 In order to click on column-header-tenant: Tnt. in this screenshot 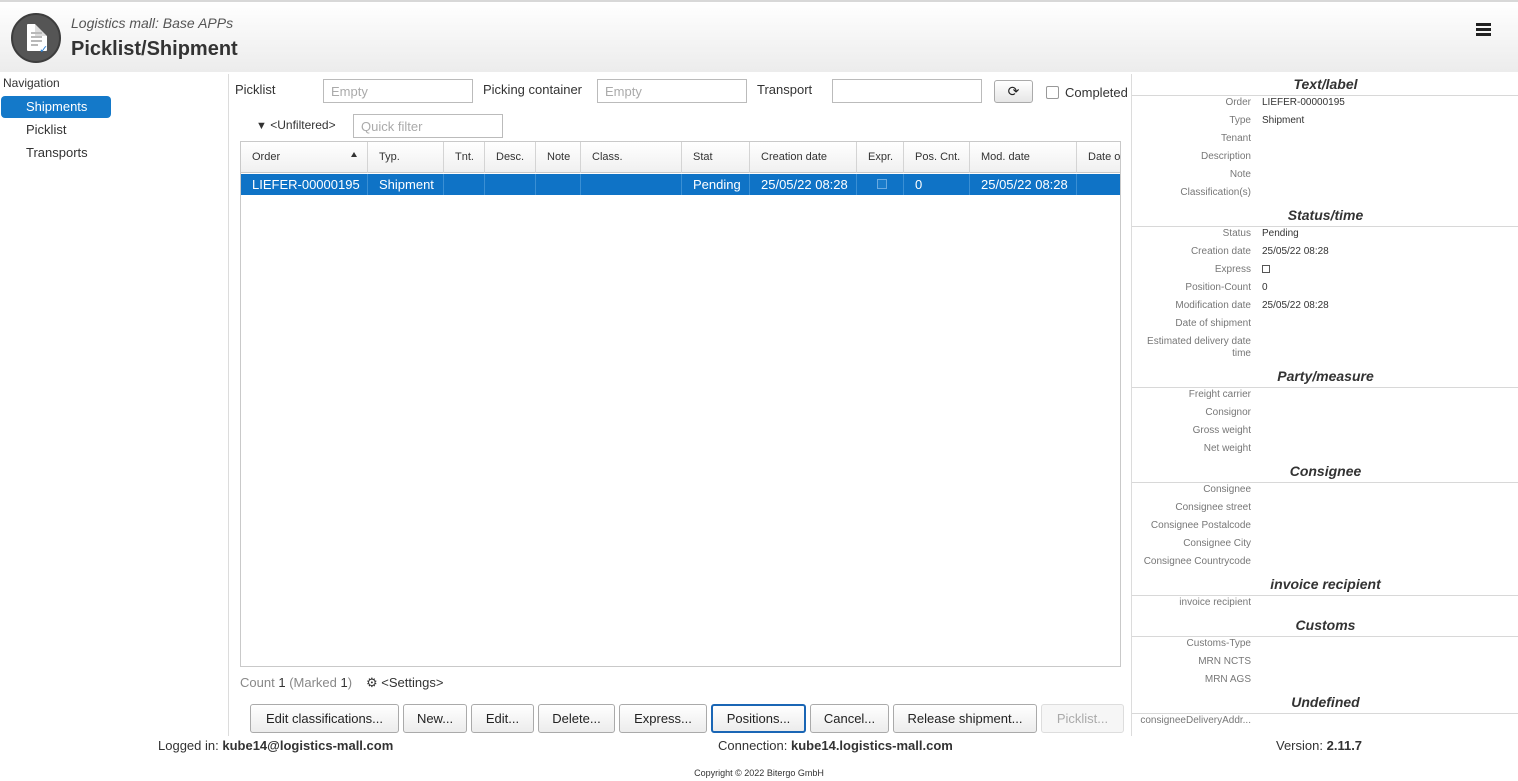, I will do `click(464, 157)`.